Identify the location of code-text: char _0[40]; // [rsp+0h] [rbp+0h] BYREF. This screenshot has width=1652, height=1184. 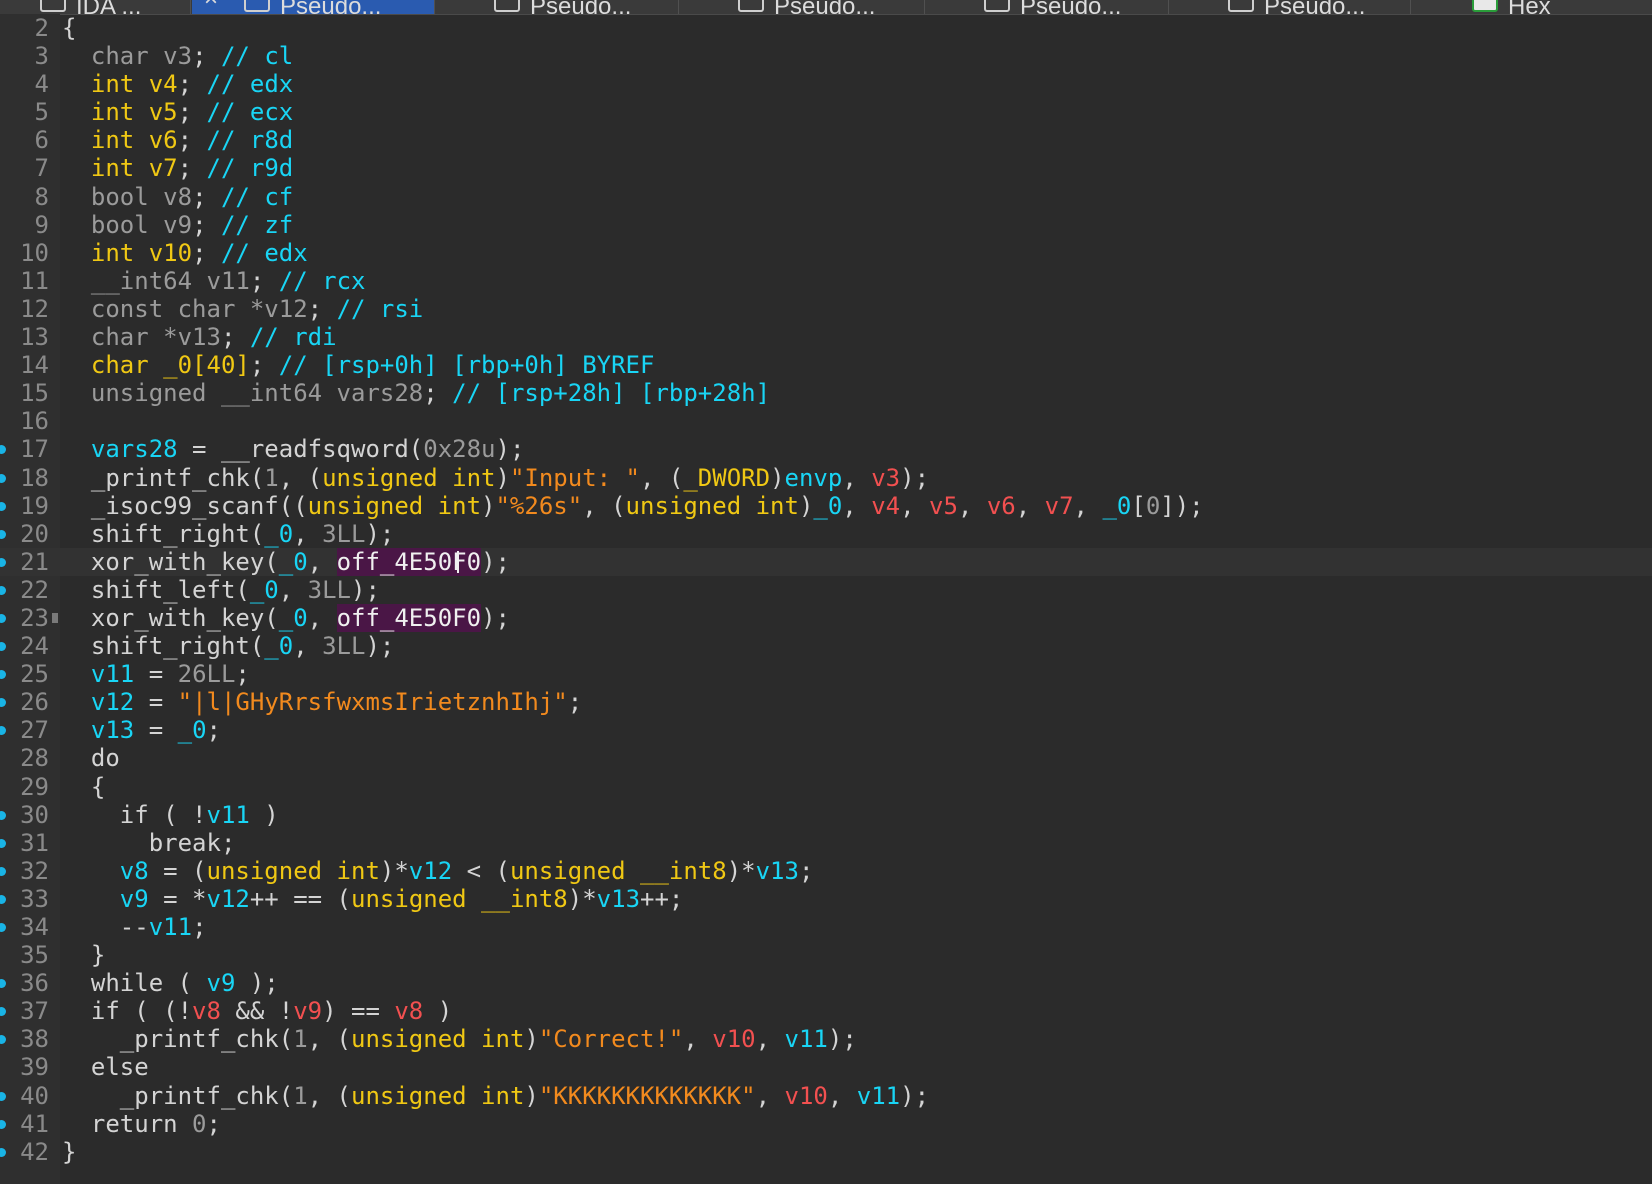
(358, 365).